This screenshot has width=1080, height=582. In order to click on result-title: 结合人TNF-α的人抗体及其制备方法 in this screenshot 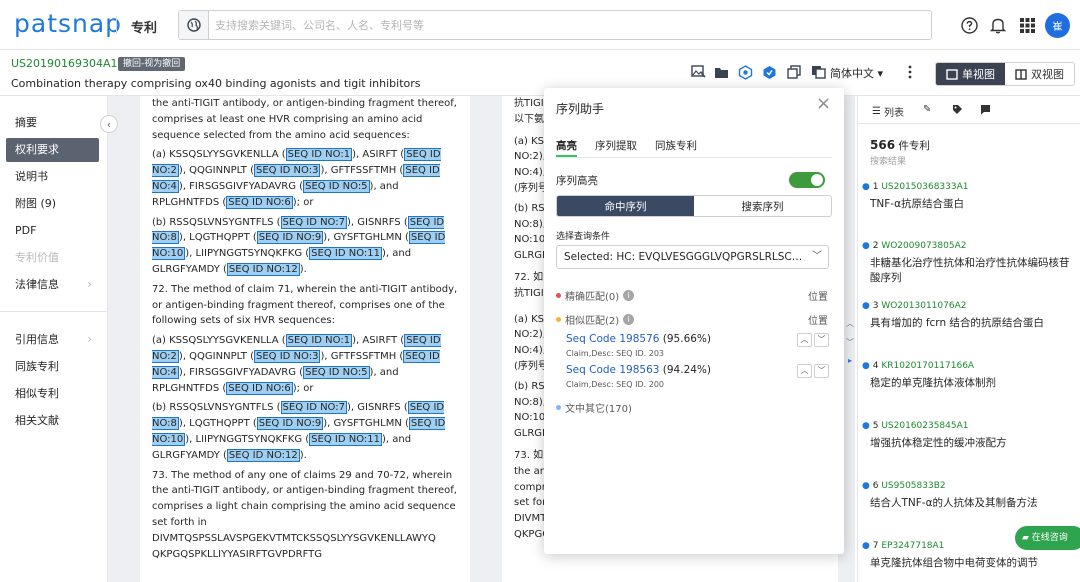, I will do `click(972, 503)`.